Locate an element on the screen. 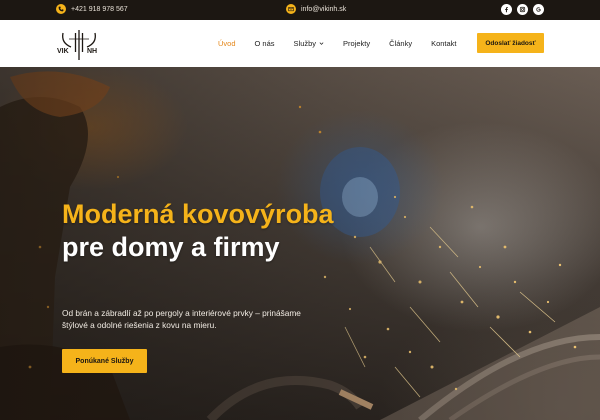 The width and height of the screenshot is (600, 420). nav-item-clanky: Články is located at coordinates (400, 43).